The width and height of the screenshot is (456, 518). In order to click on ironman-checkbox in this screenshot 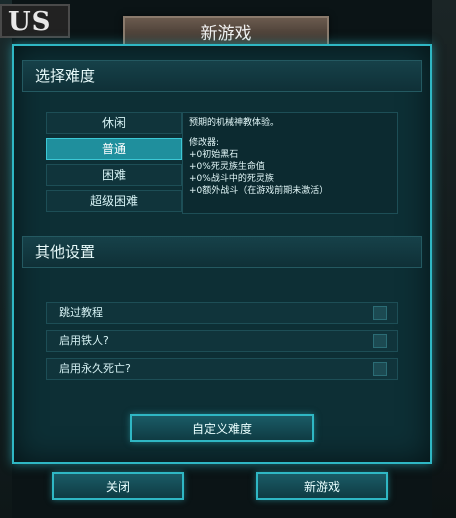, I will do `click(380, 341)`.